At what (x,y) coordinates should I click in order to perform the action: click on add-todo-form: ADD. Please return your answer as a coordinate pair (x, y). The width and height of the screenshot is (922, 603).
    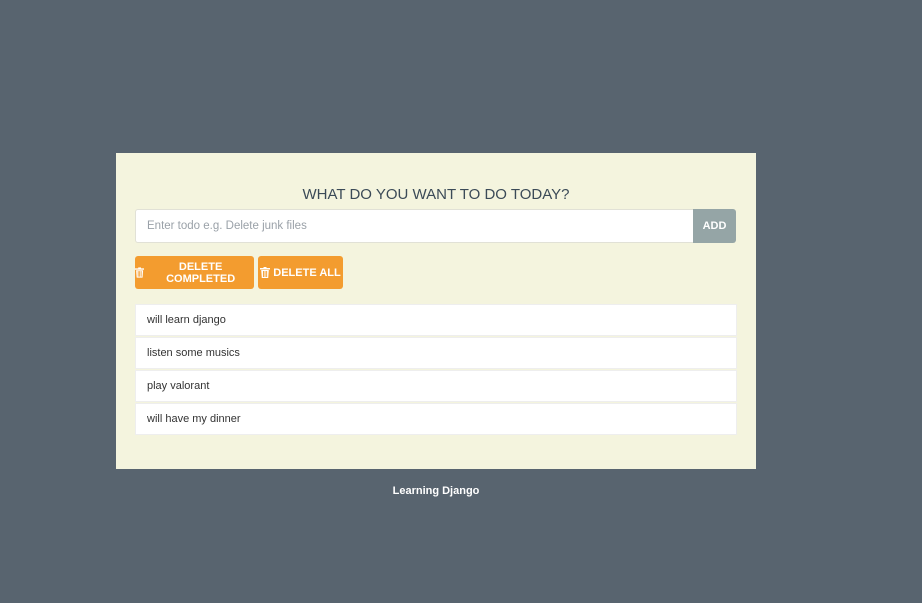
    Looking at the image, I should click on (435, 226).